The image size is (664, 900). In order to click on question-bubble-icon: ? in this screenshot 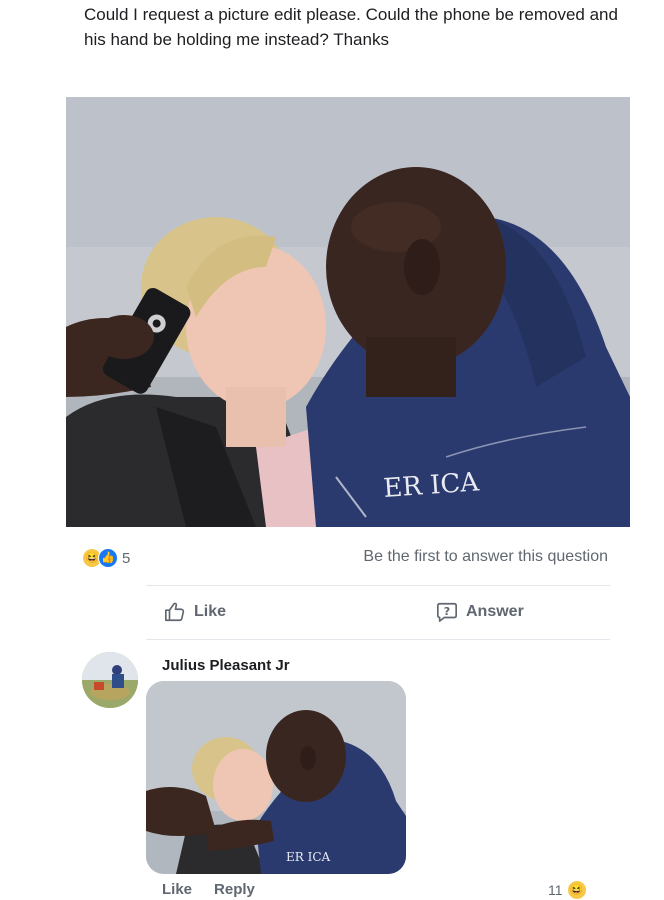, I will do `click(447, 612)`.